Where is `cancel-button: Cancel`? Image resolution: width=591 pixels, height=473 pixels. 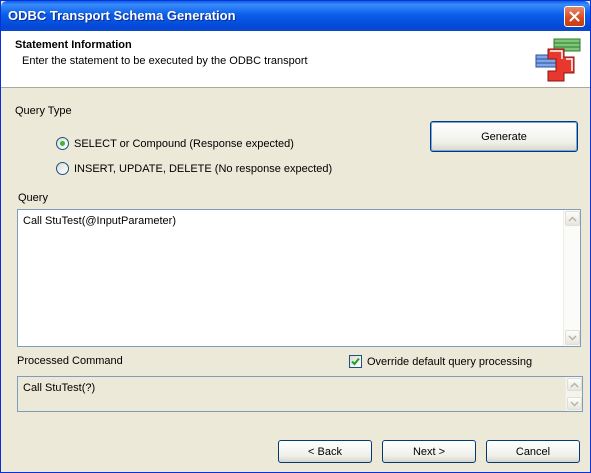
cancel-button: Cancel is located at coordinates (533, 451).